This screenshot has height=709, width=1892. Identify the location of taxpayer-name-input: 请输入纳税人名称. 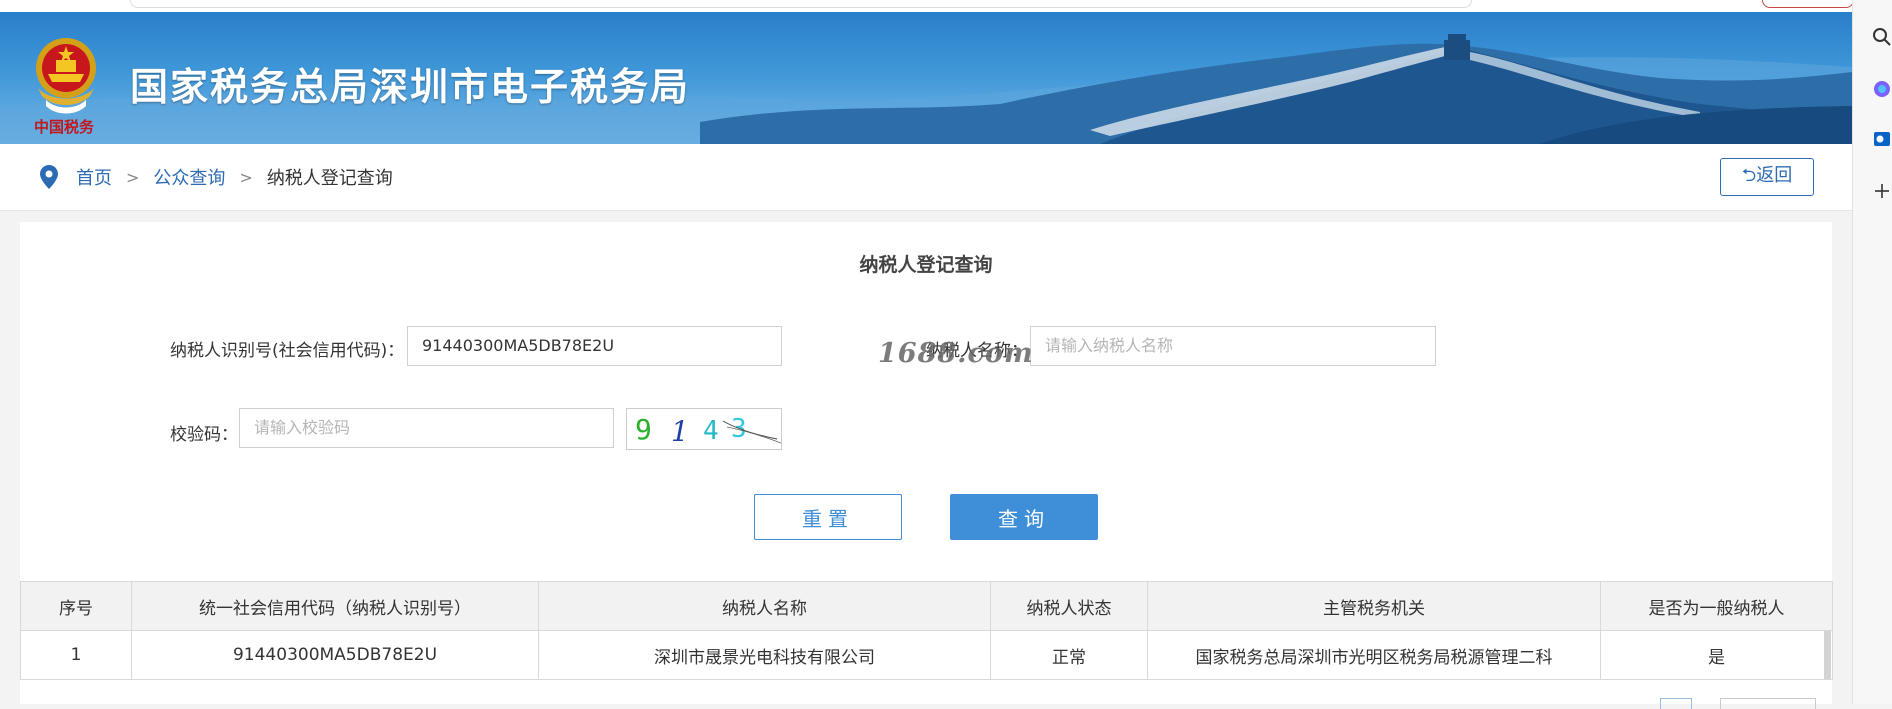
(1233, 346).